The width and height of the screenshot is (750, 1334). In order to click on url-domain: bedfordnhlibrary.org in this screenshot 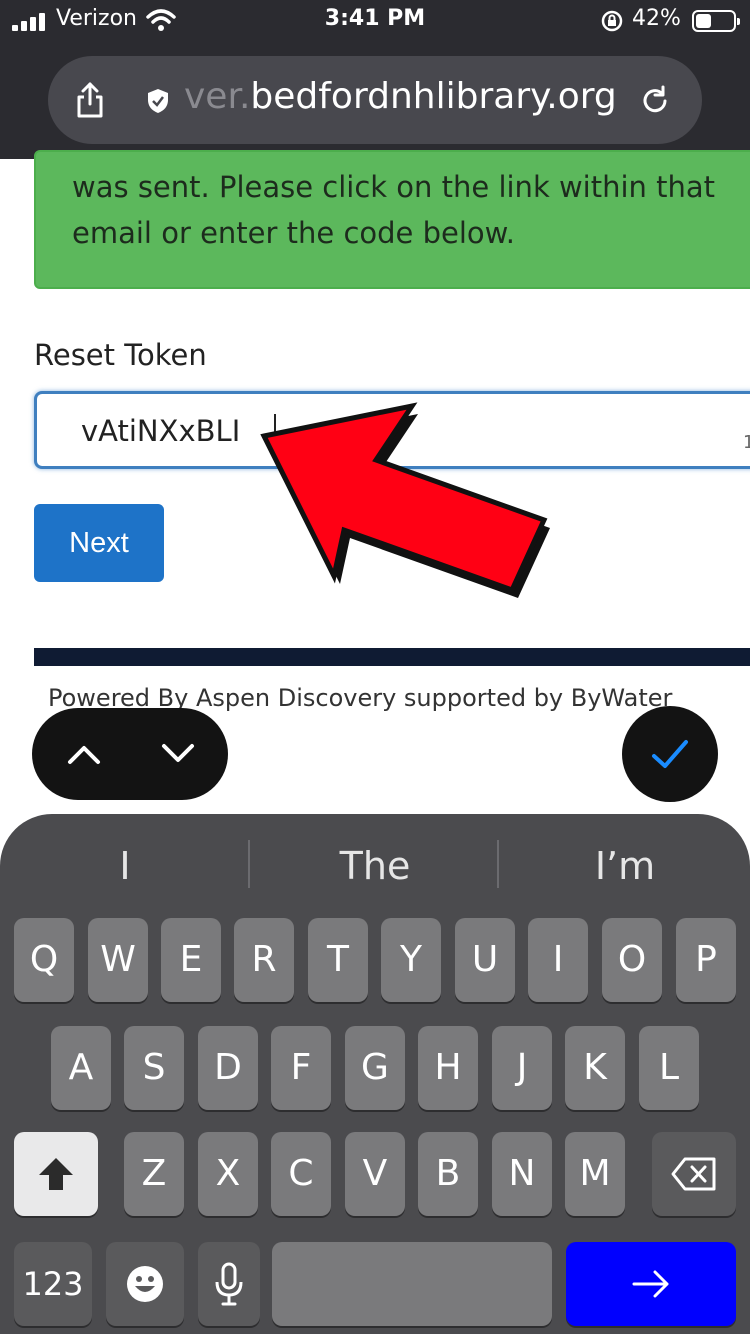, I will do `click(433, 96)`.